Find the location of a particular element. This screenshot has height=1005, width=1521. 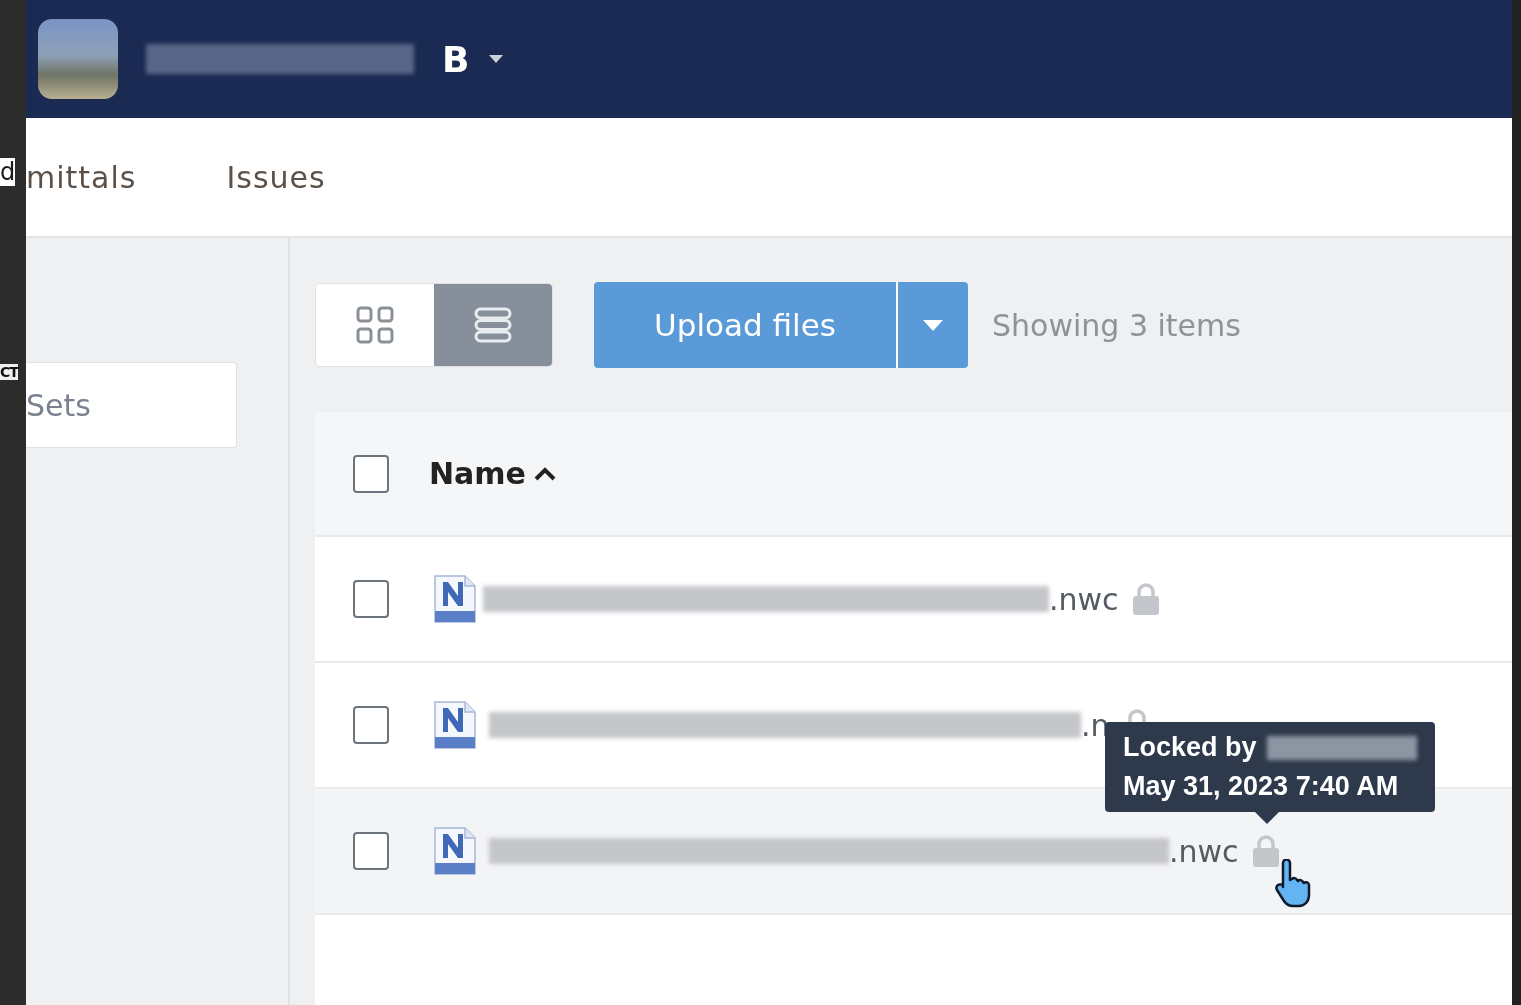

tab: Issues is located at coordinates (276, 177).